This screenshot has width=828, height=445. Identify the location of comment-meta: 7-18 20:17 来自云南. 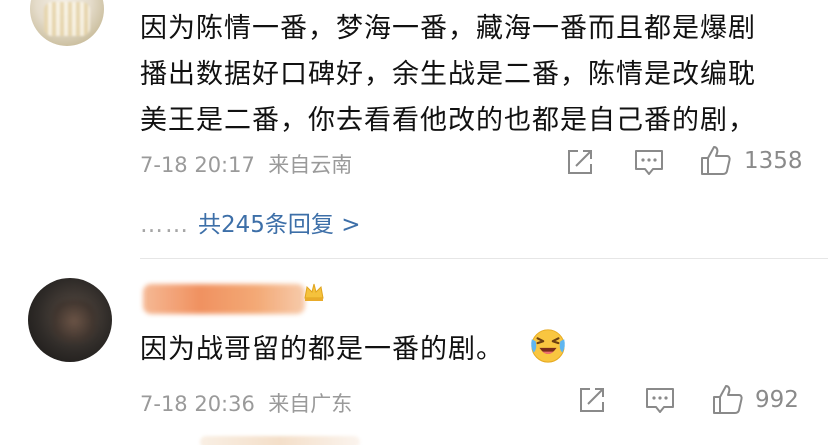
(246, 164).